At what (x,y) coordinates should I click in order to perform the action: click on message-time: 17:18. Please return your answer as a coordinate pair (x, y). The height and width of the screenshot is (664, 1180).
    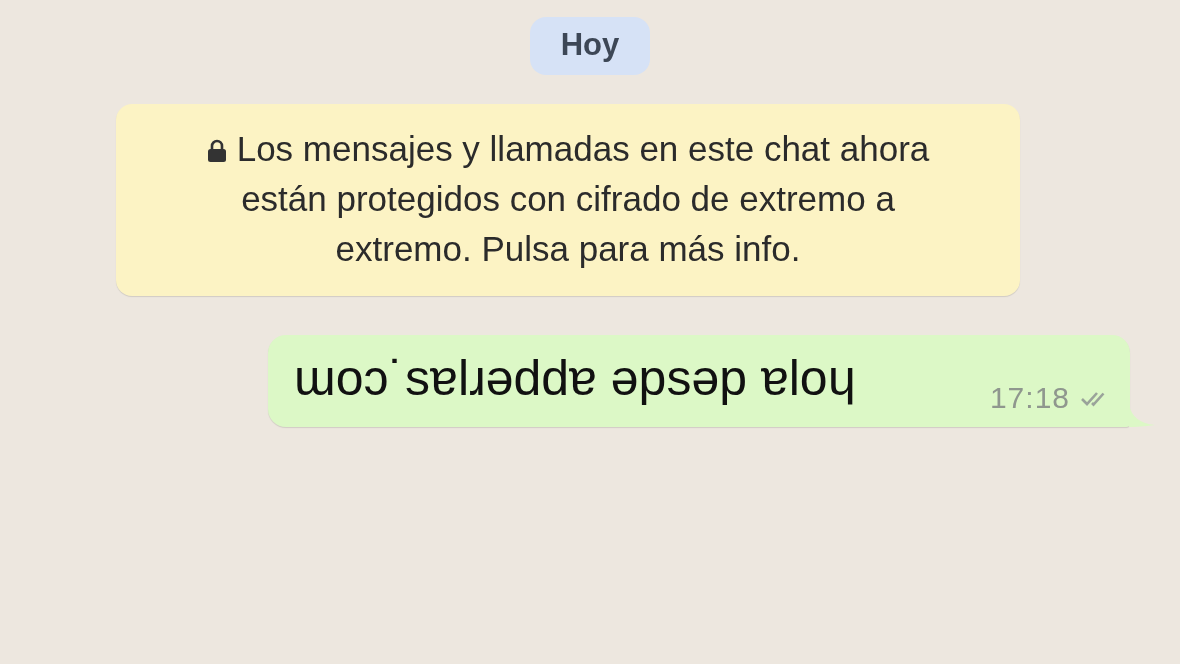
    Looking at the image, I should click on (1029, 398).